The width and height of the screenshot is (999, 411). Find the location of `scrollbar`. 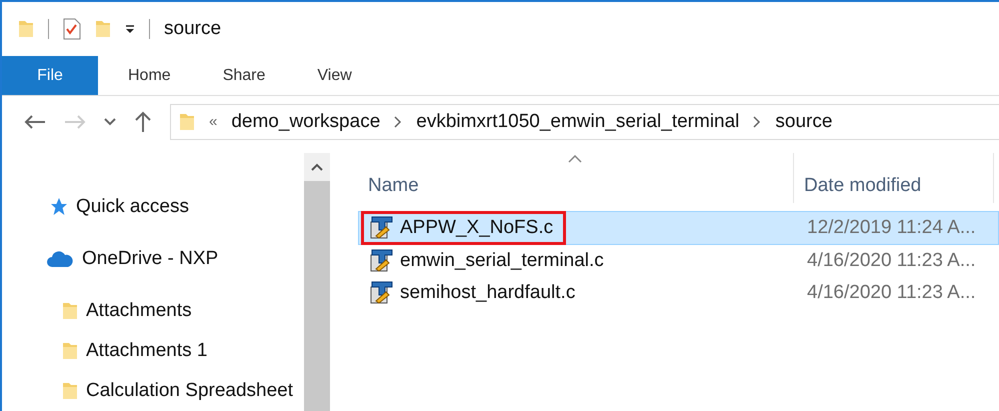

scrollbar is located at coordinates (317, 282).